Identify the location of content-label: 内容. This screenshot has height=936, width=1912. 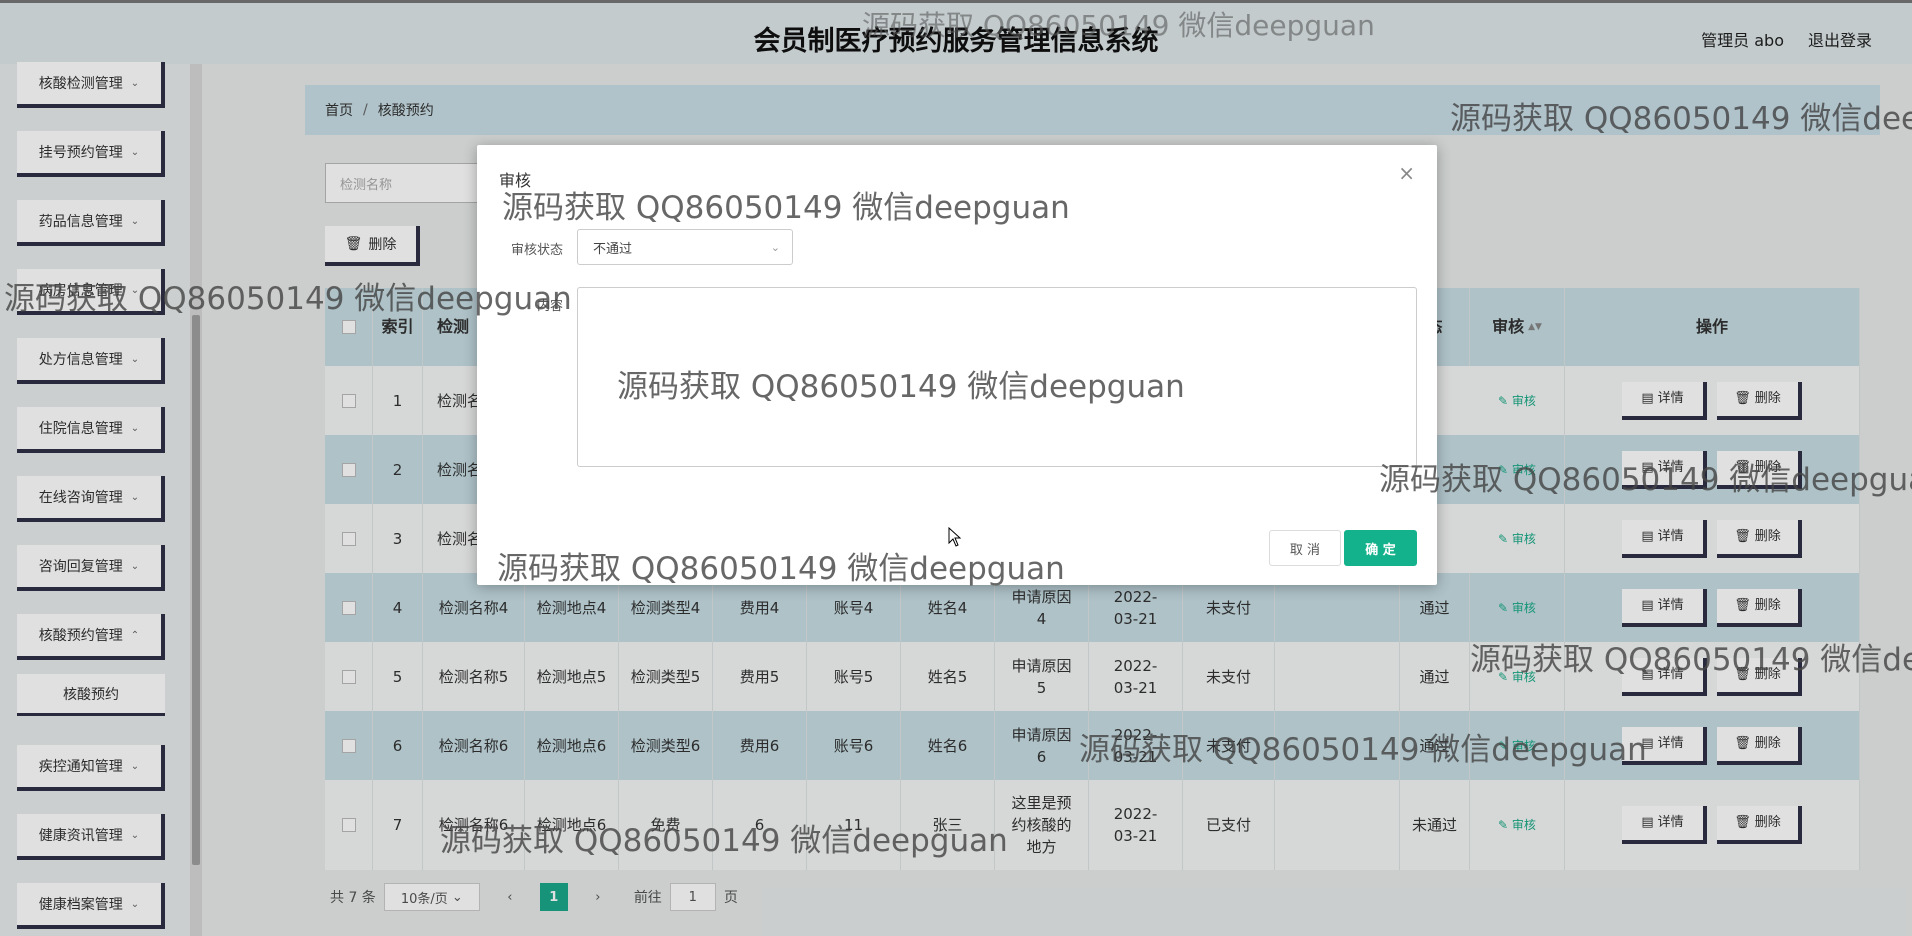
(550, 306).